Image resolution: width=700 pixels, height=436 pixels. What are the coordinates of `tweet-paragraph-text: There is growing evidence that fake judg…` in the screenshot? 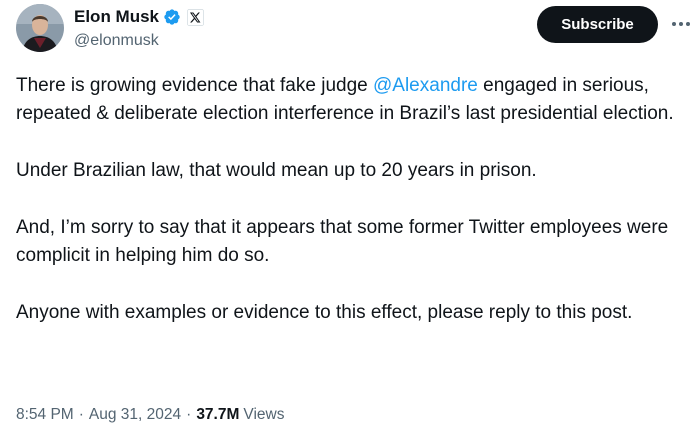 It's located at (194, 85).